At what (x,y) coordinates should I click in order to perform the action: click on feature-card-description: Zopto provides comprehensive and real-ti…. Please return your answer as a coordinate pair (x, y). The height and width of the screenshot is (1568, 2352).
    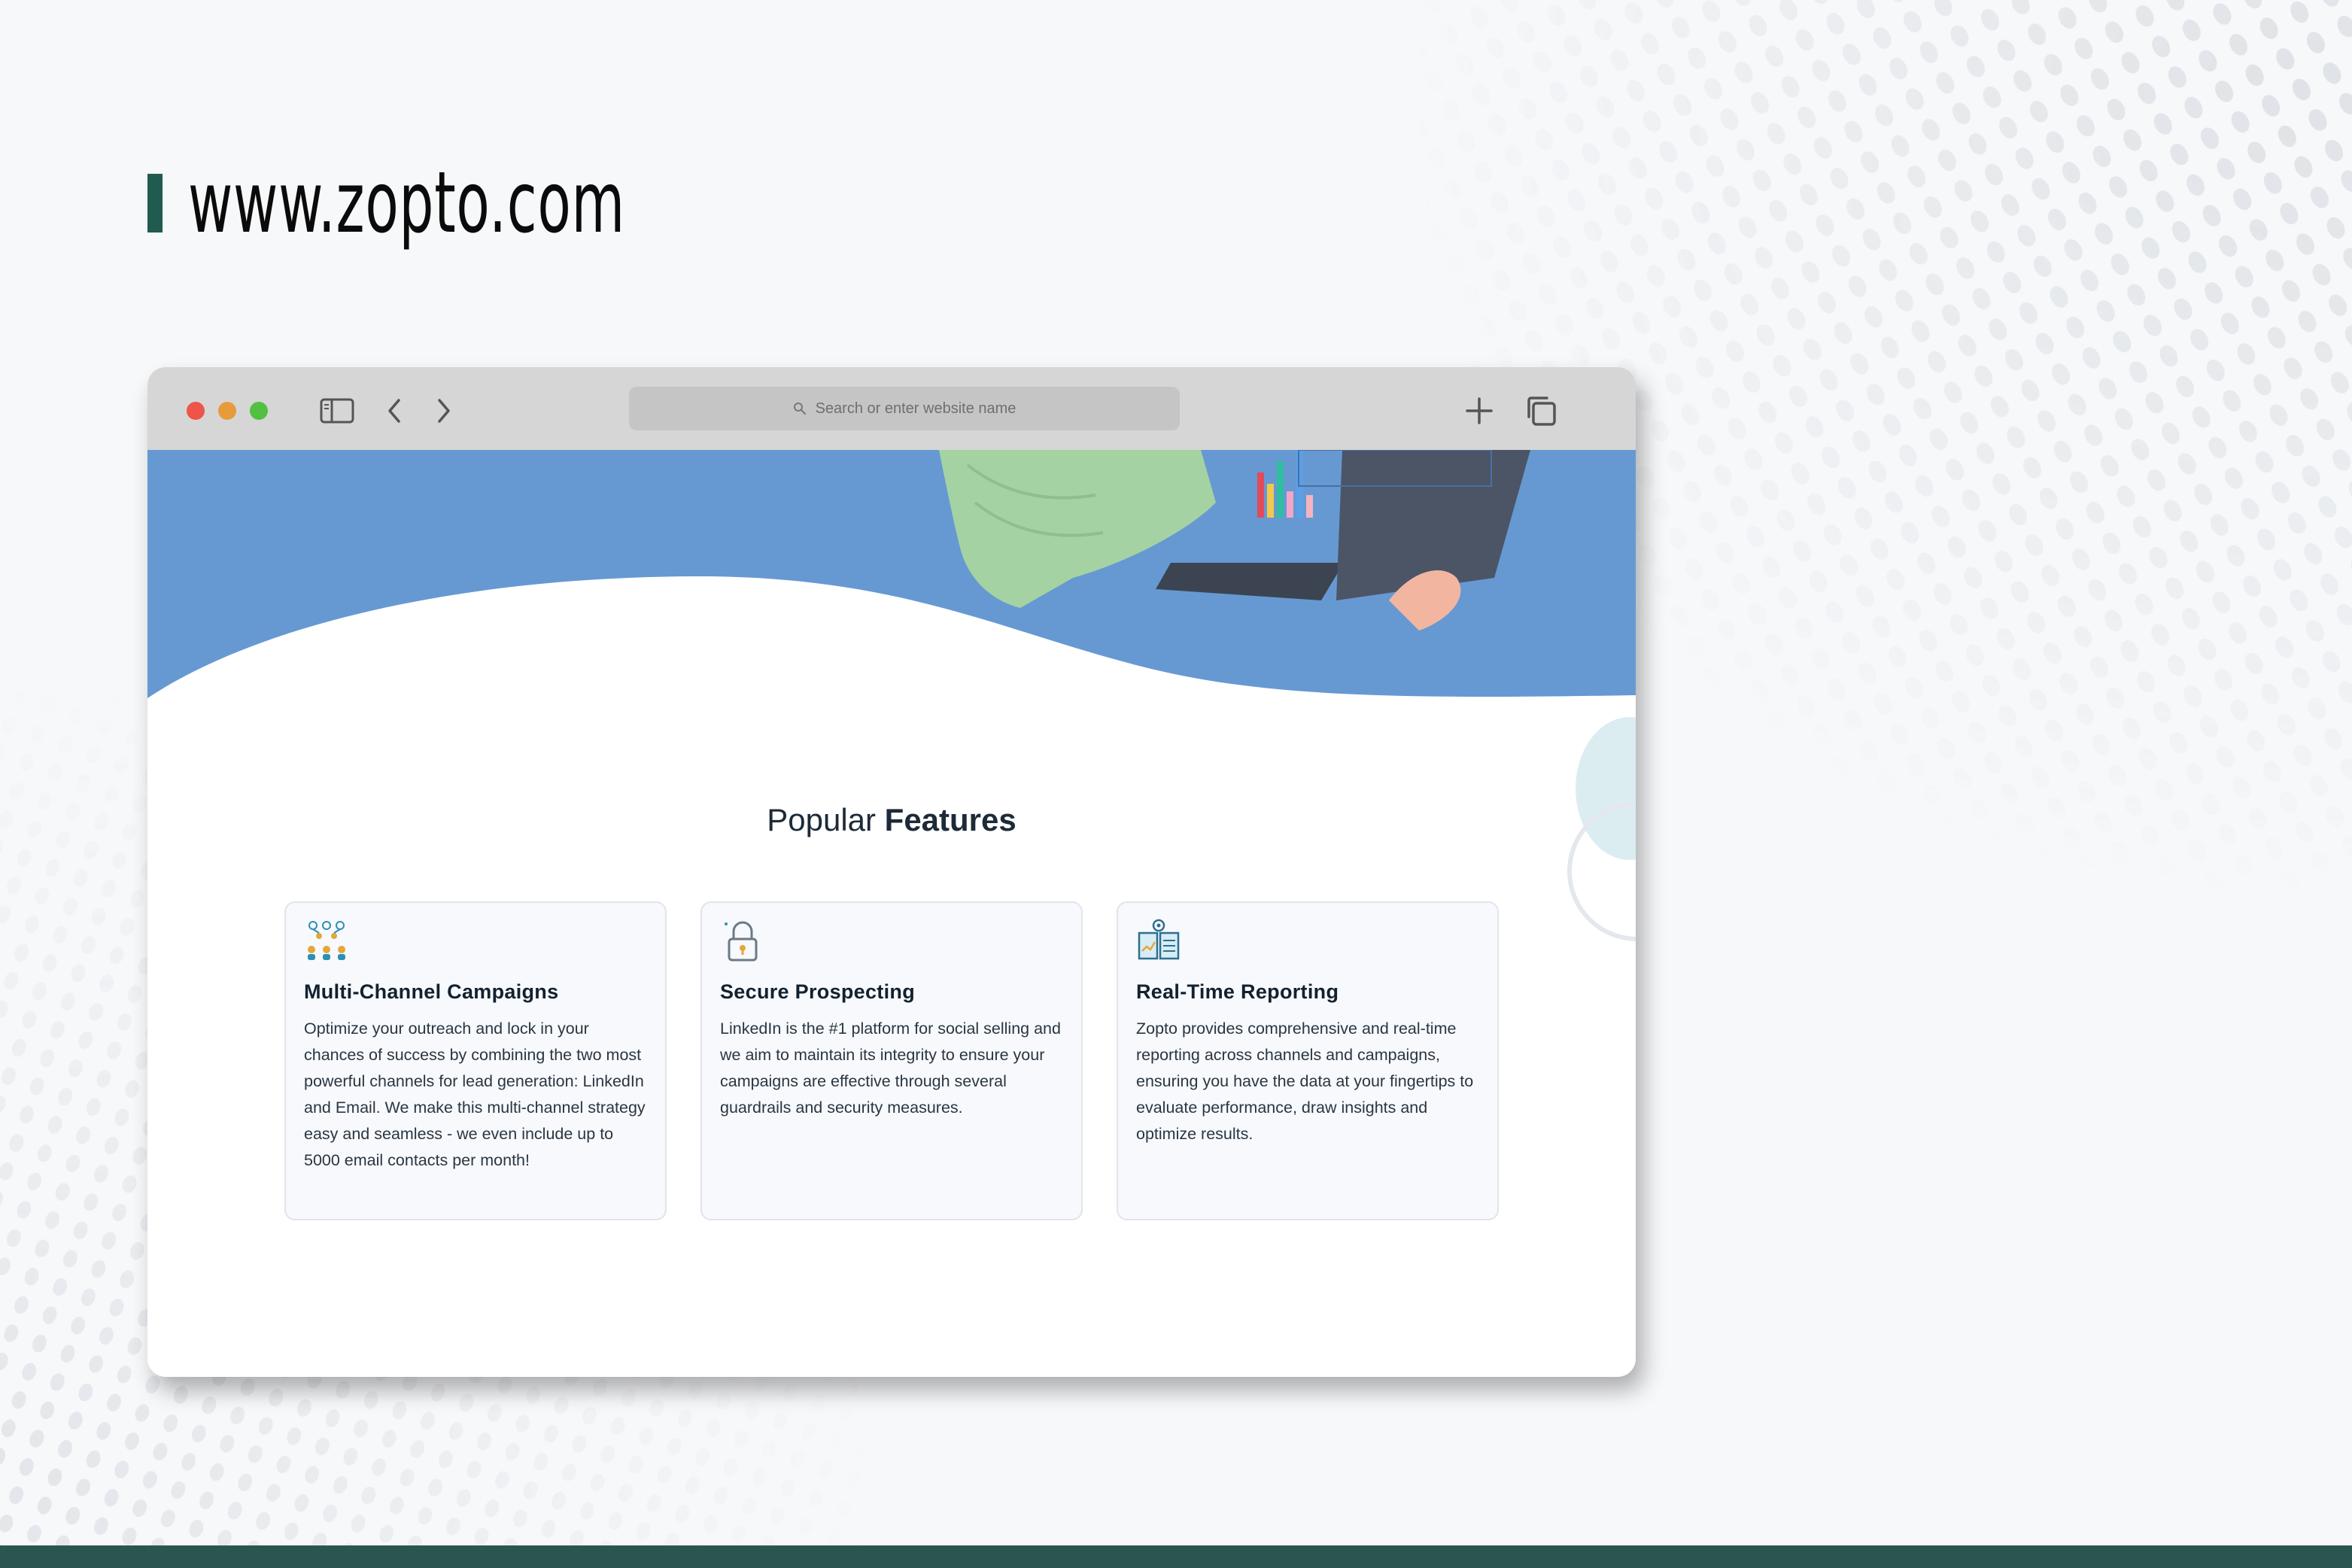
    Looking at the image, I should click on (1305, 1081).